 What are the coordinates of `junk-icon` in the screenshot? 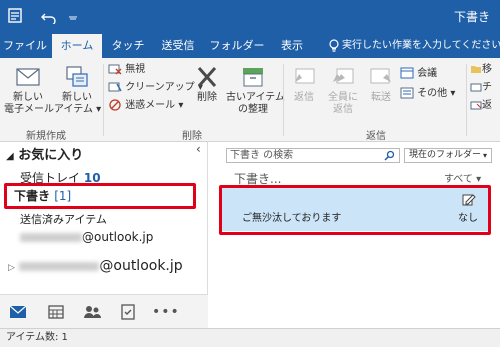 It's located at (115, 105).